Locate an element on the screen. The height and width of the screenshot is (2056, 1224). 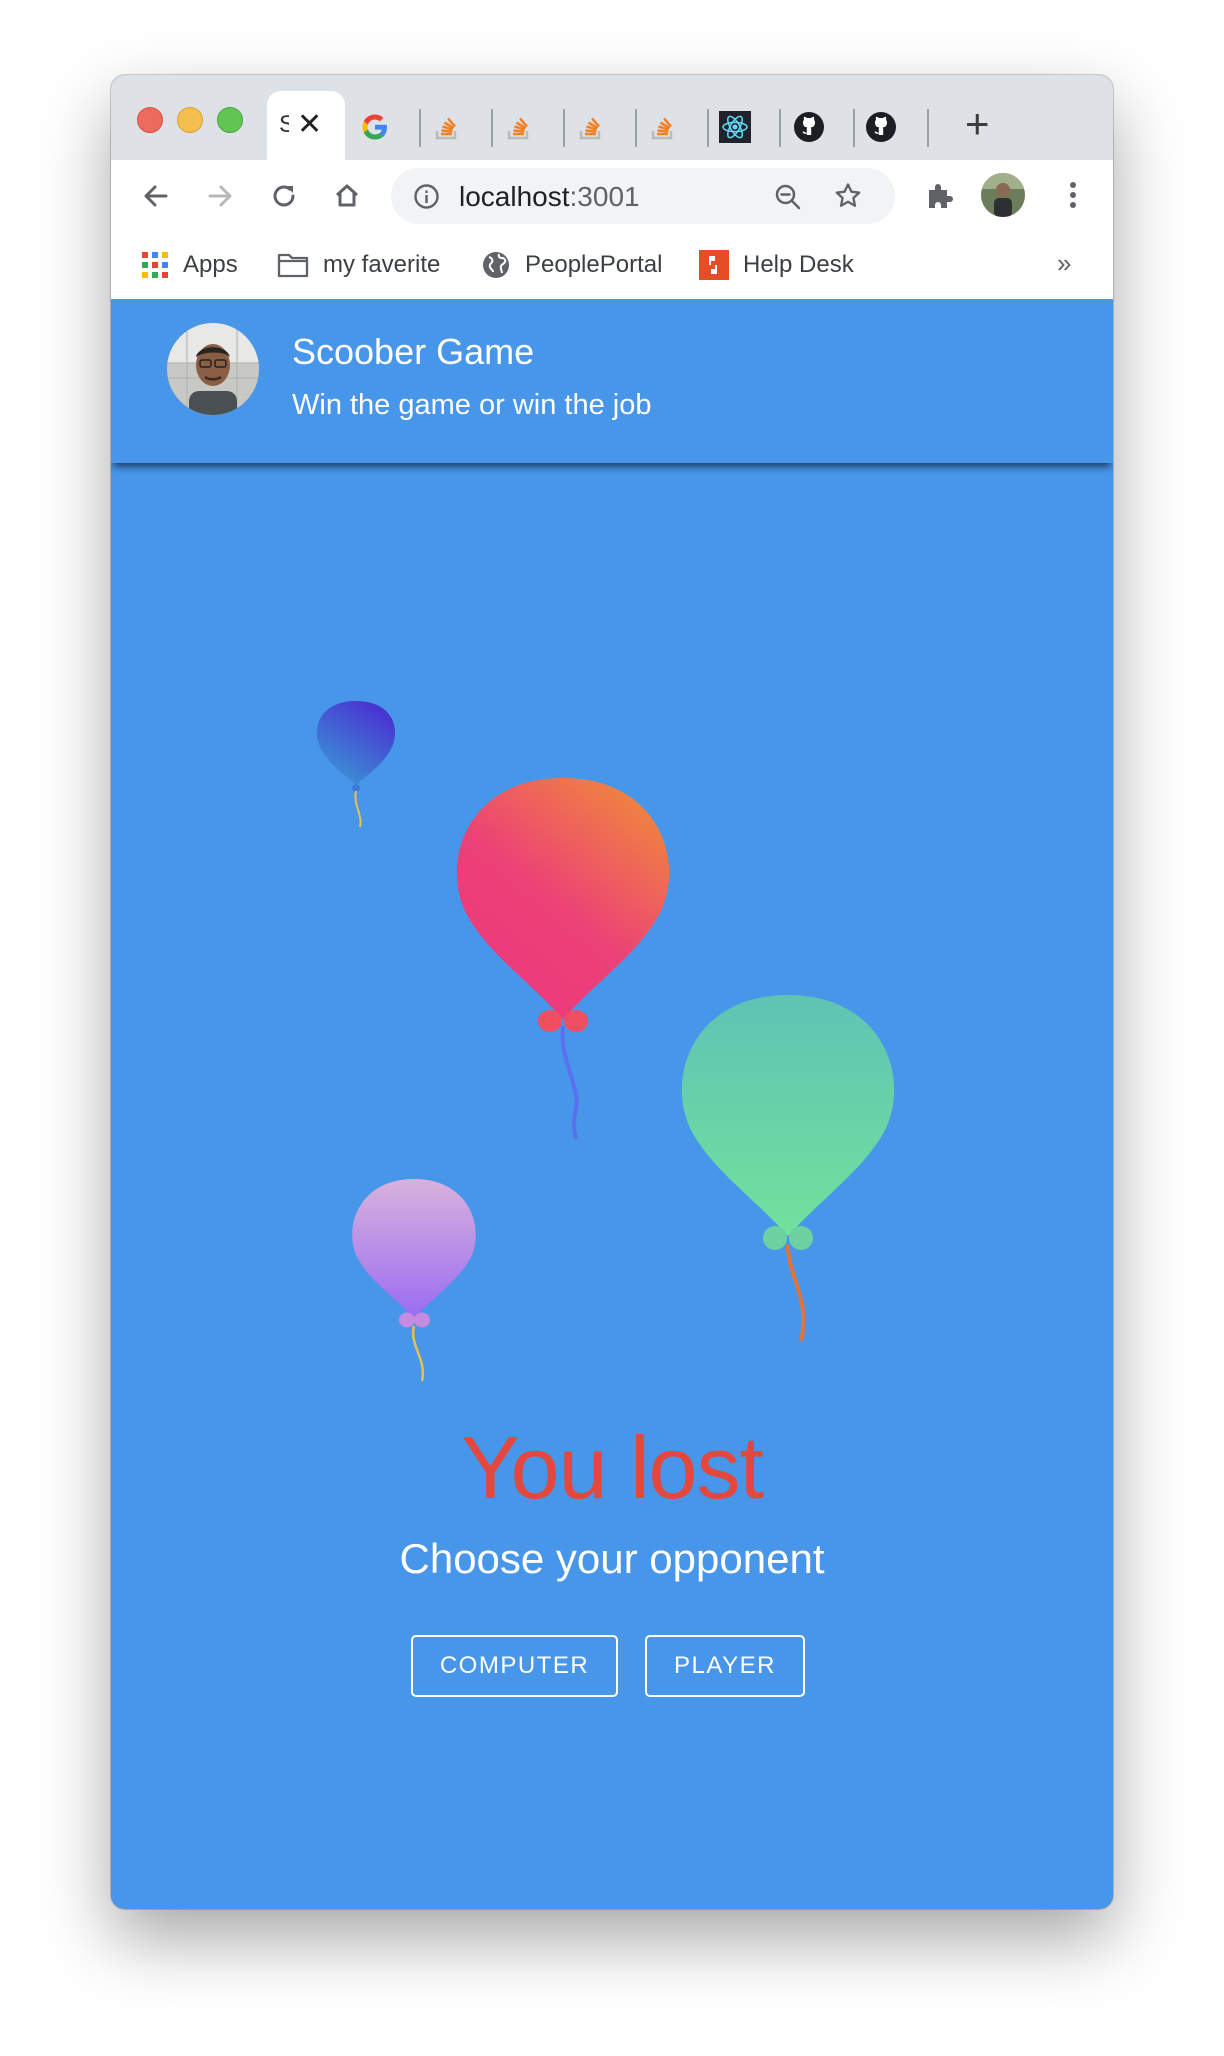
result-text: You lost is located at coordinates (612, 1467).